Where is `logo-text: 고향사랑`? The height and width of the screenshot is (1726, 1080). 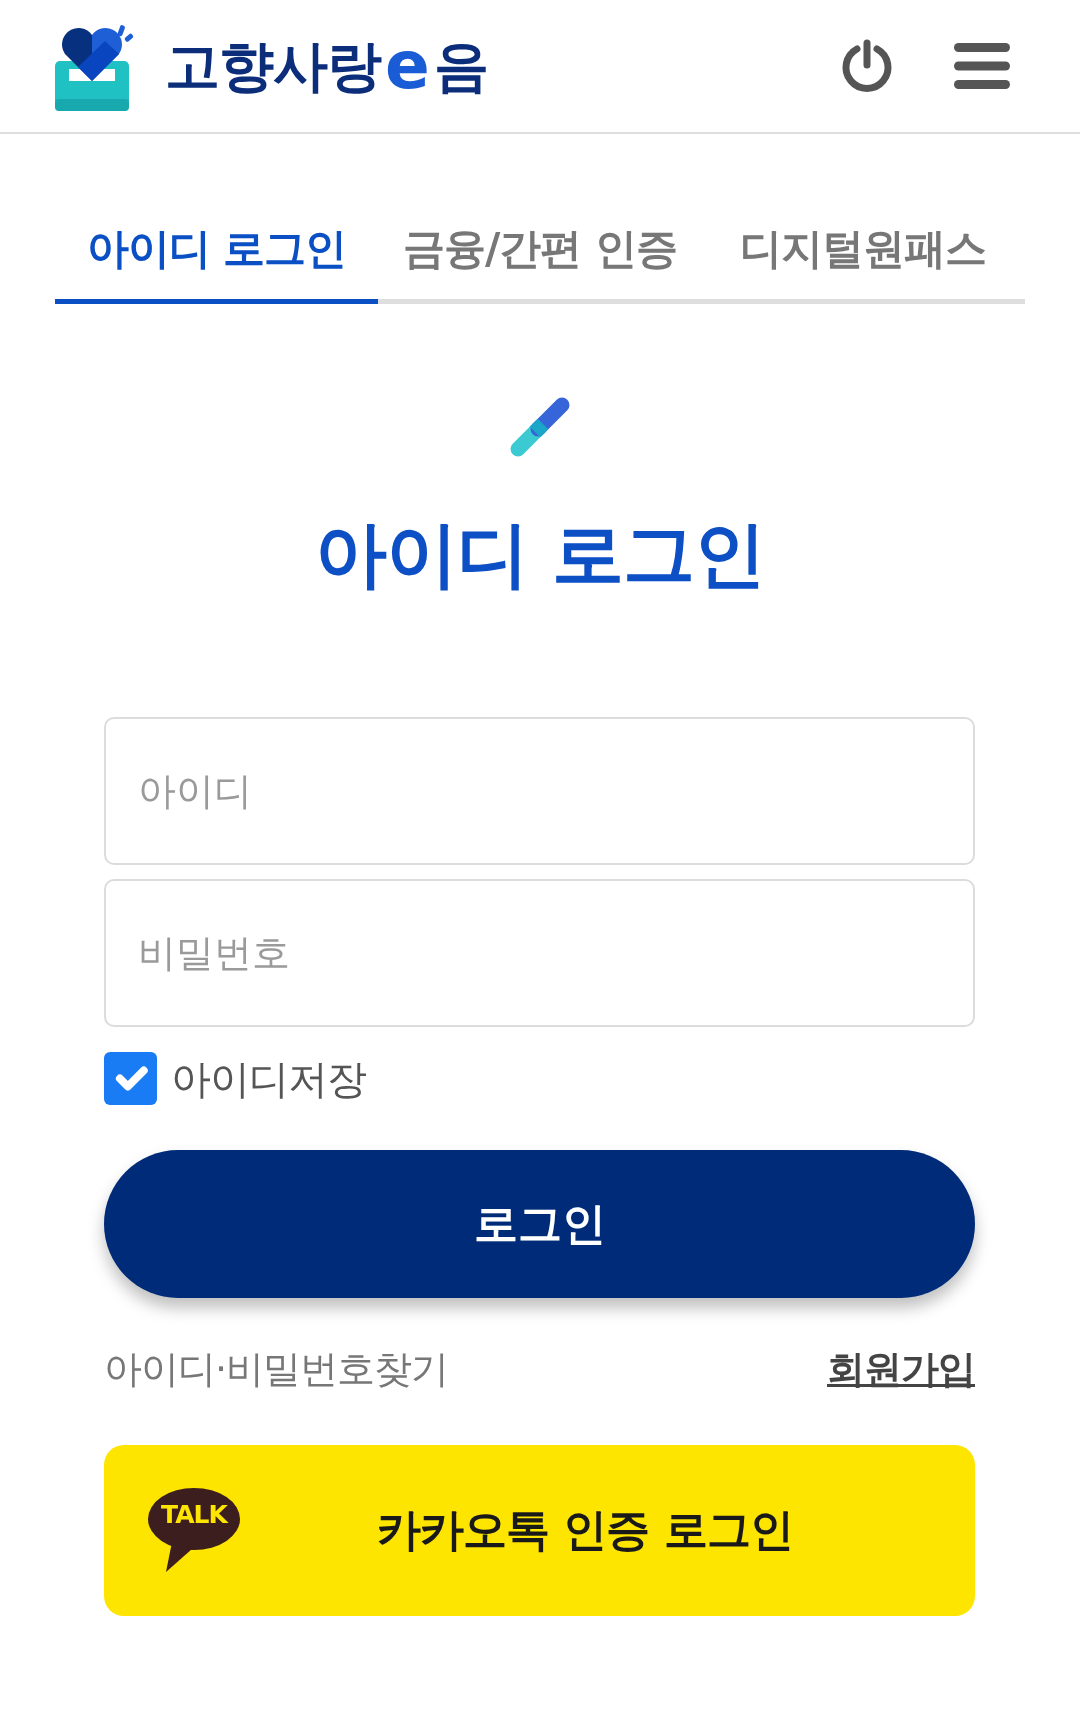 logo-text: 고향사랑 is located at coordinates (273, 66).